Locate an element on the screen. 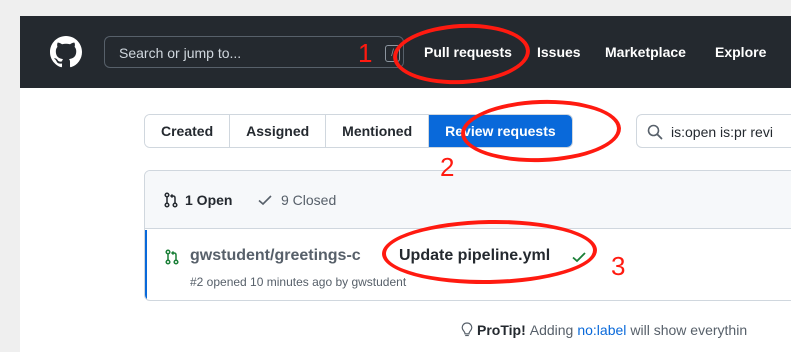 The height and width of the screenshot is (352, 791). lightbulb-icon is located at coordinates (467, 329).